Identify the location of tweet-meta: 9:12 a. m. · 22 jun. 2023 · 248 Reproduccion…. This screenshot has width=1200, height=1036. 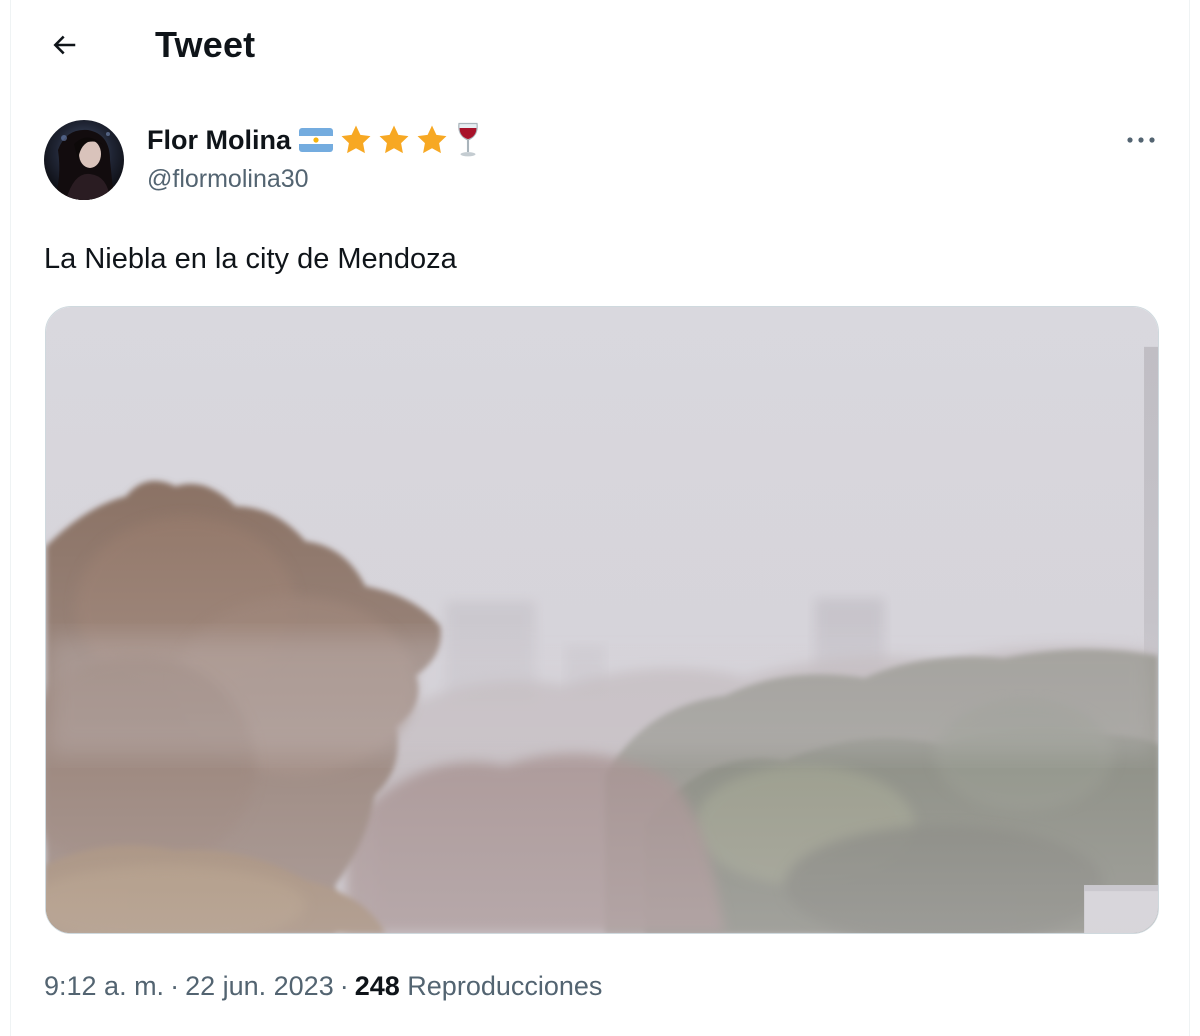
(323, 986).